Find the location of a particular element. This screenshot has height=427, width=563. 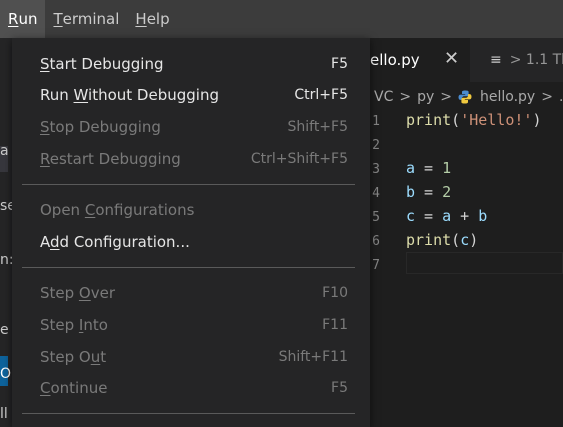

menu-item-step-over: Step Over F10 is located at coordinates (194, 293).